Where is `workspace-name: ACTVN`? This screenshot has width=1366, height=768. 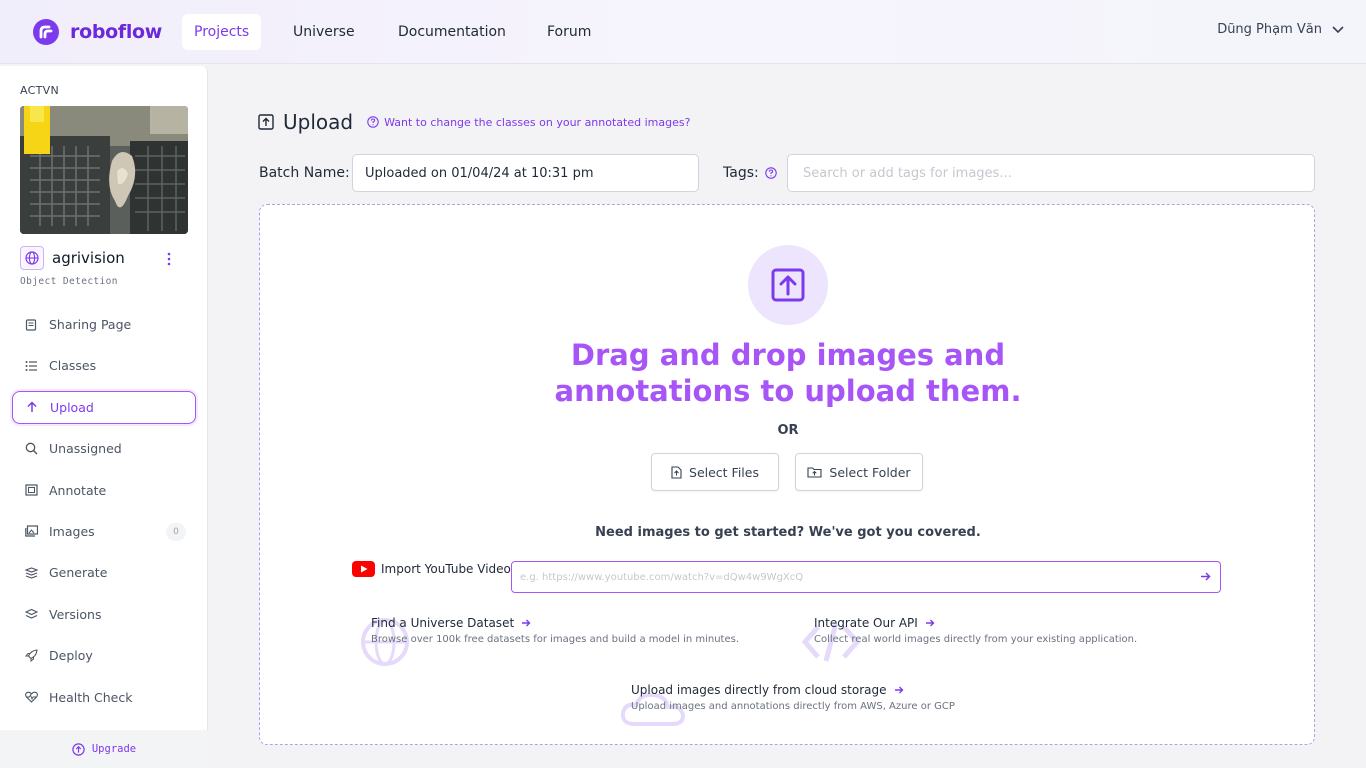
workspace-name: ACTVN is located at coordinates (39, 90).